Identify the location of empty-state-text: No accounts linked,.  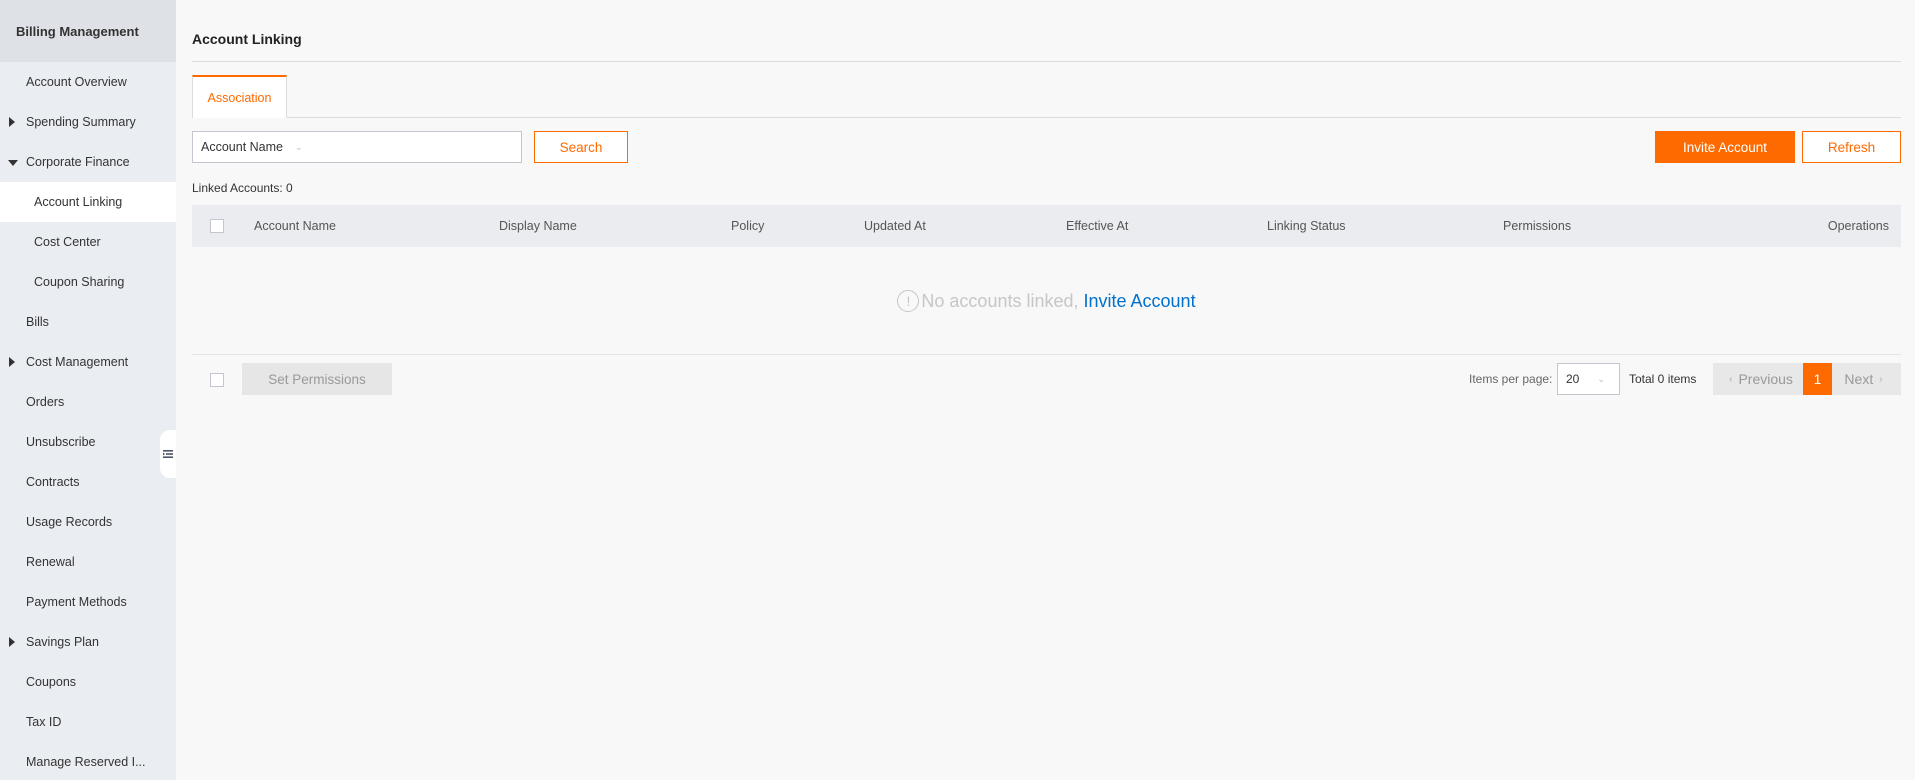
(1000, 300).